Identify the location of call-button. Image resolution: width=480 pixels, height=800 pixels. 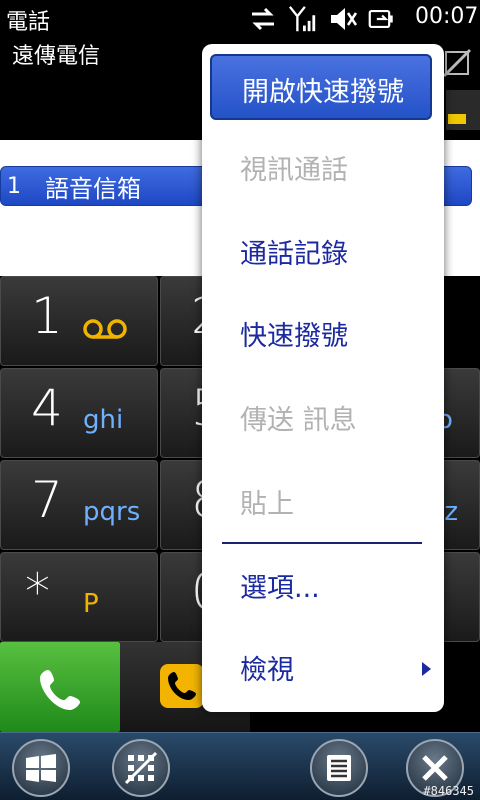
(60, 687).